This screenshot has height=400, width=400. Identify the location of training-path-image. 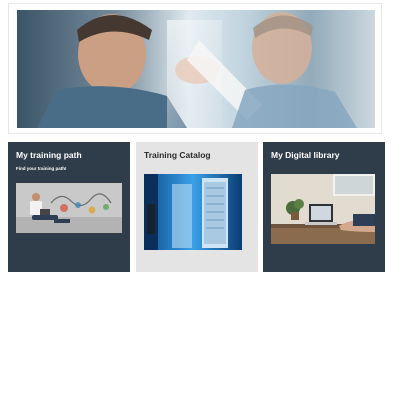
(69, 208).